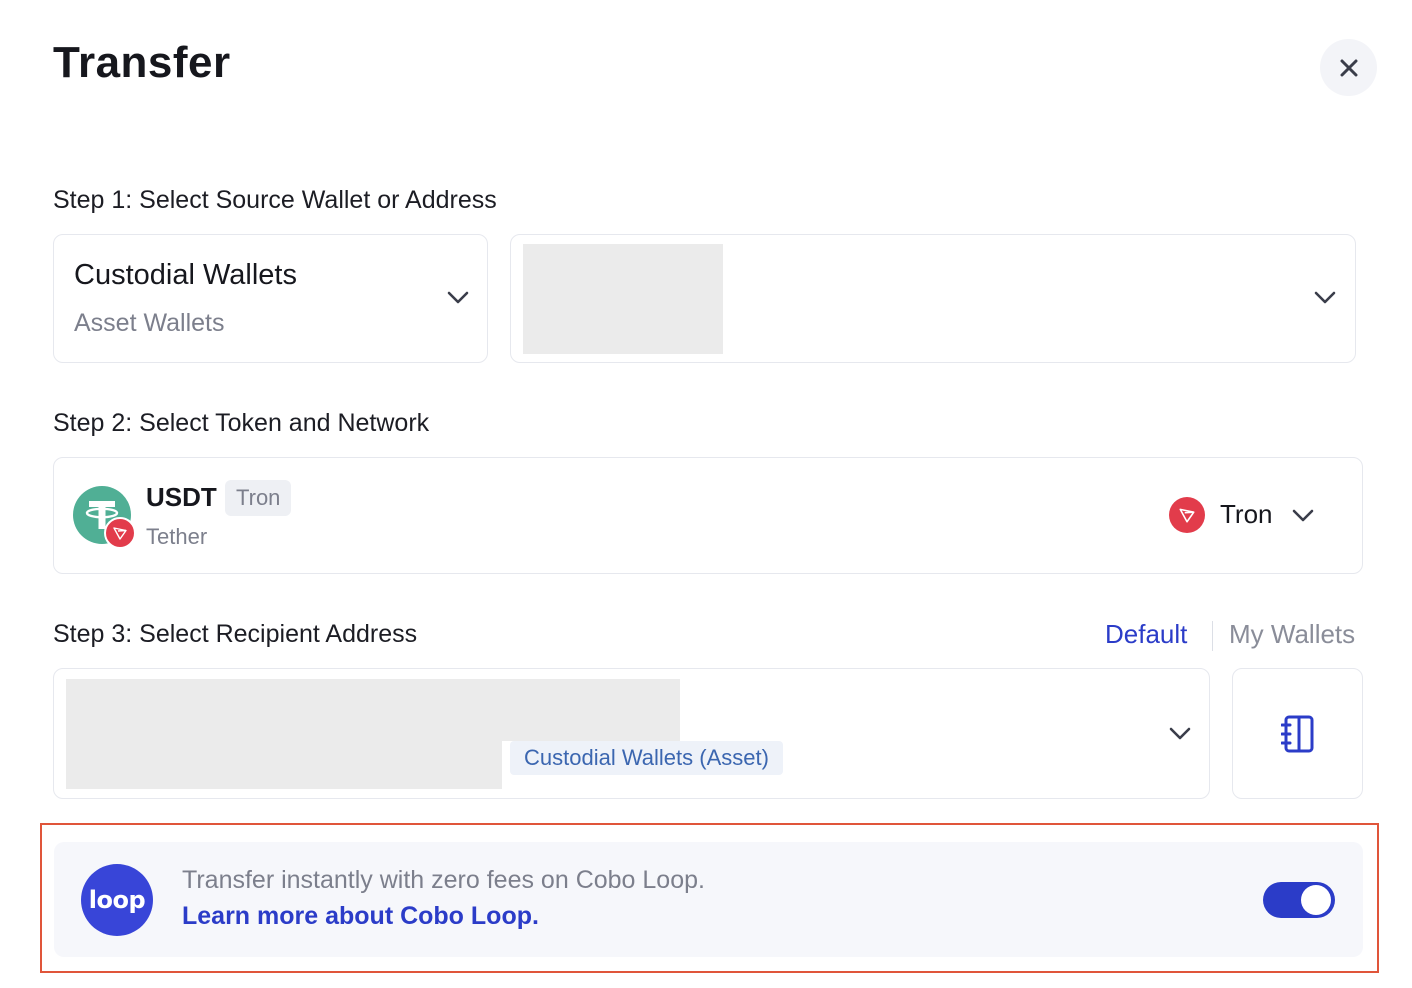  Describe the element at coordinates (1292, 634) in the screenshot. I see `tab-my-wallets: My Wallets` at that location.